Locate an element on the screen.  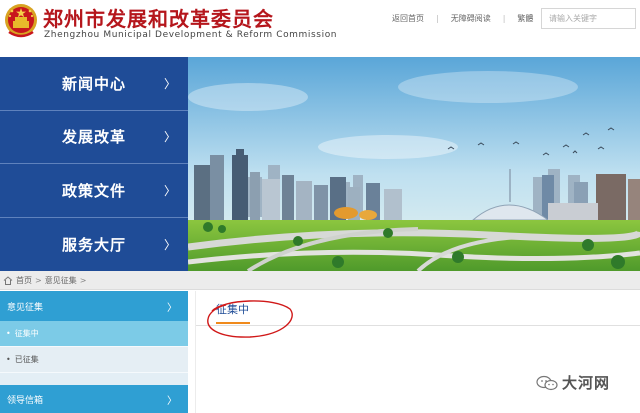
watermark: 大河网 is located at coordinates (573, 382).